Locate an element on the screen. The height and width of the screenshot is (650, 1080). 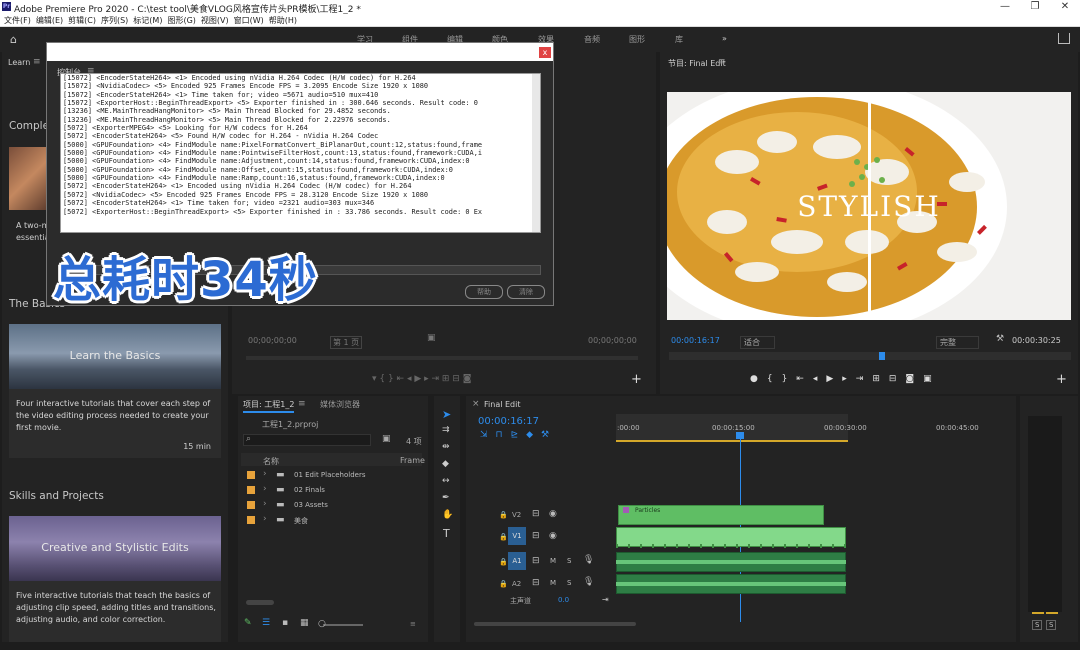
program-add-button: + is located at coordinates (1061, 379).